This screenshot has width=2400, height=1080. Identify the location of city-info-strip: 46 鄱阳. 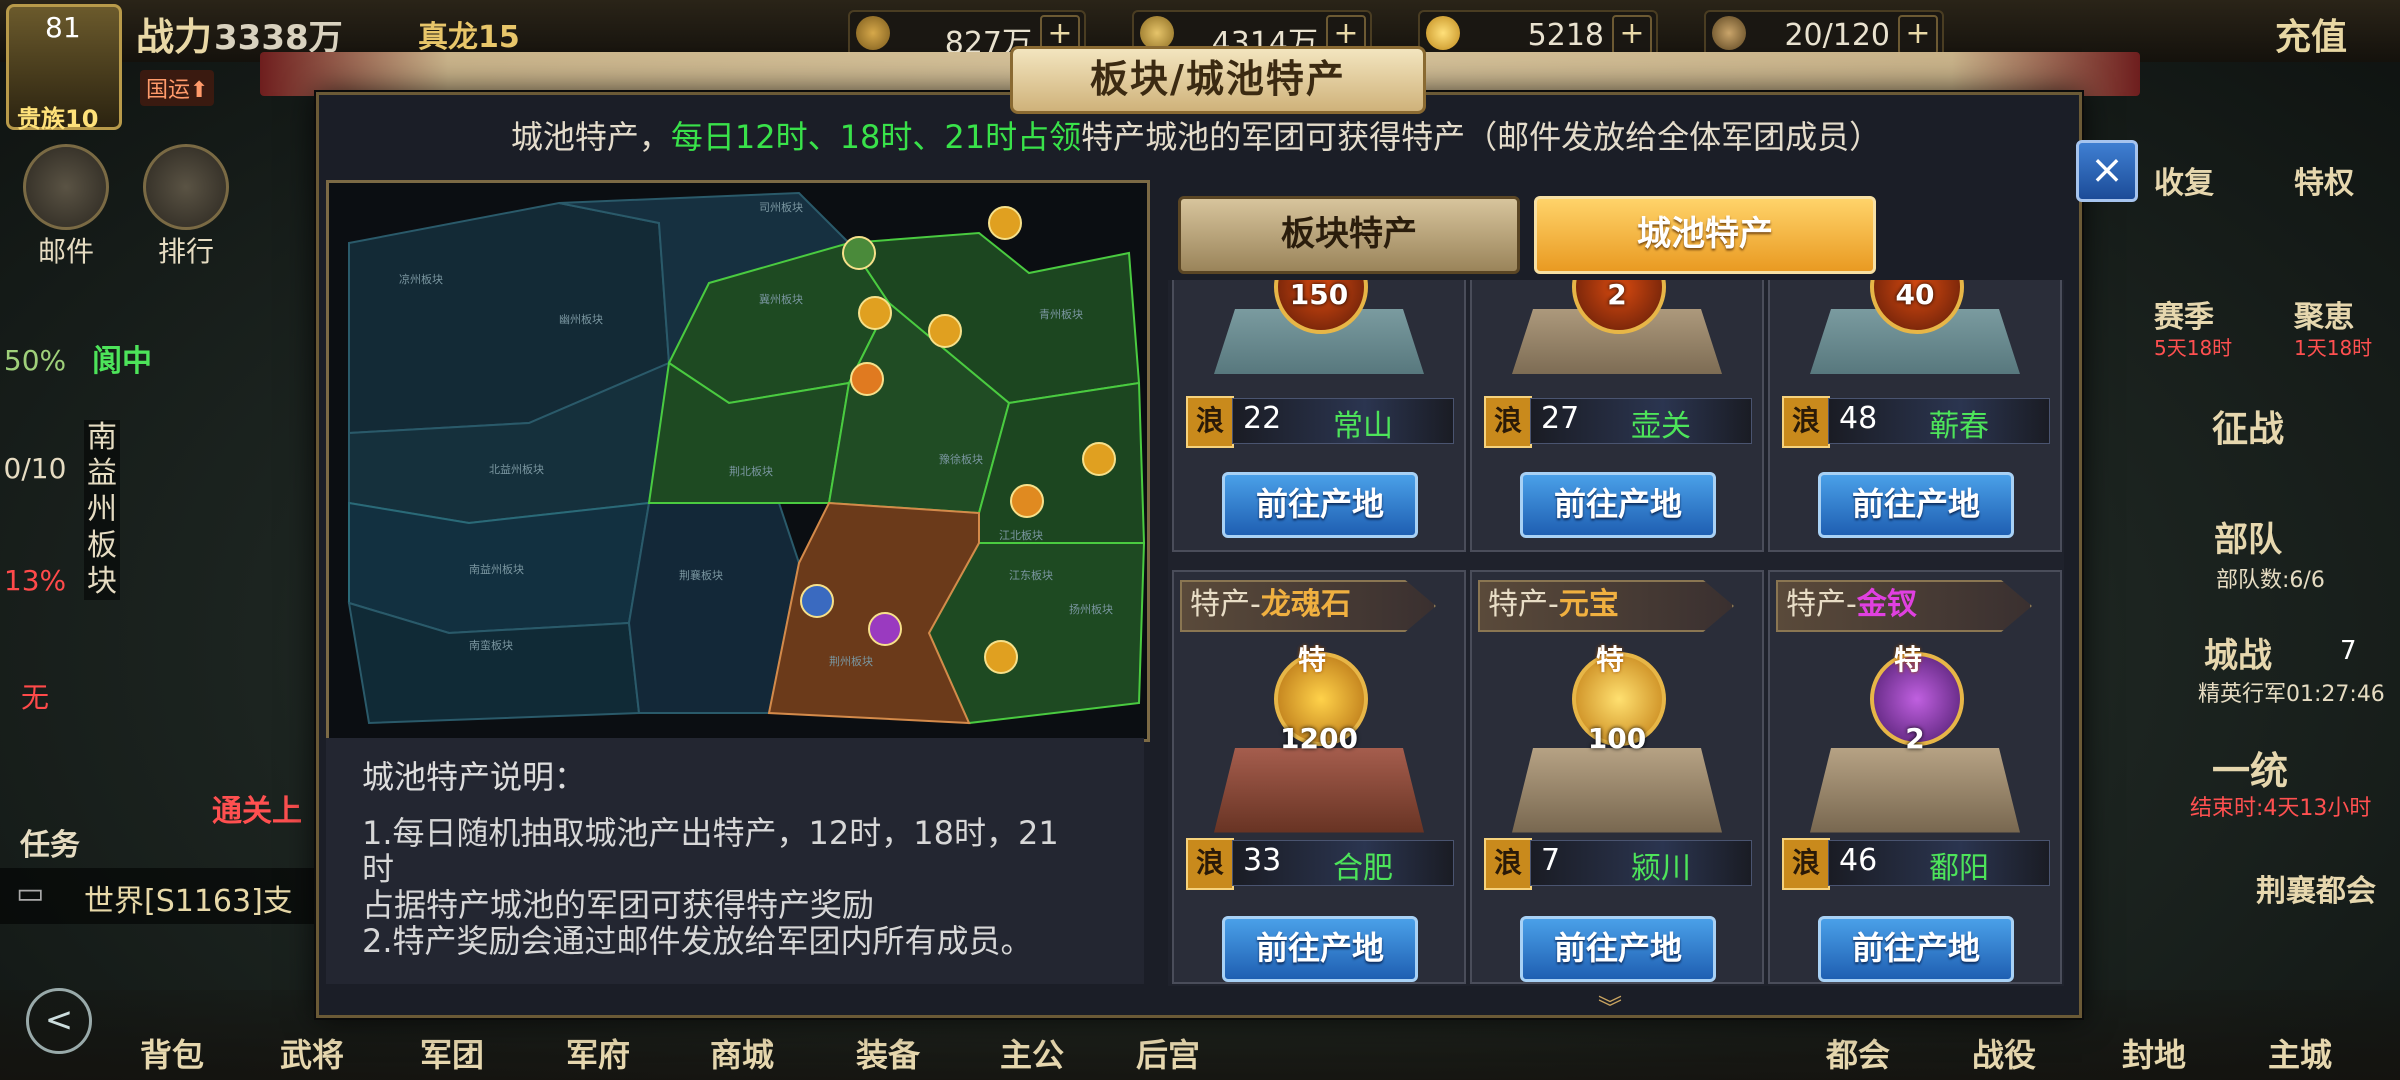
(1939, 863).